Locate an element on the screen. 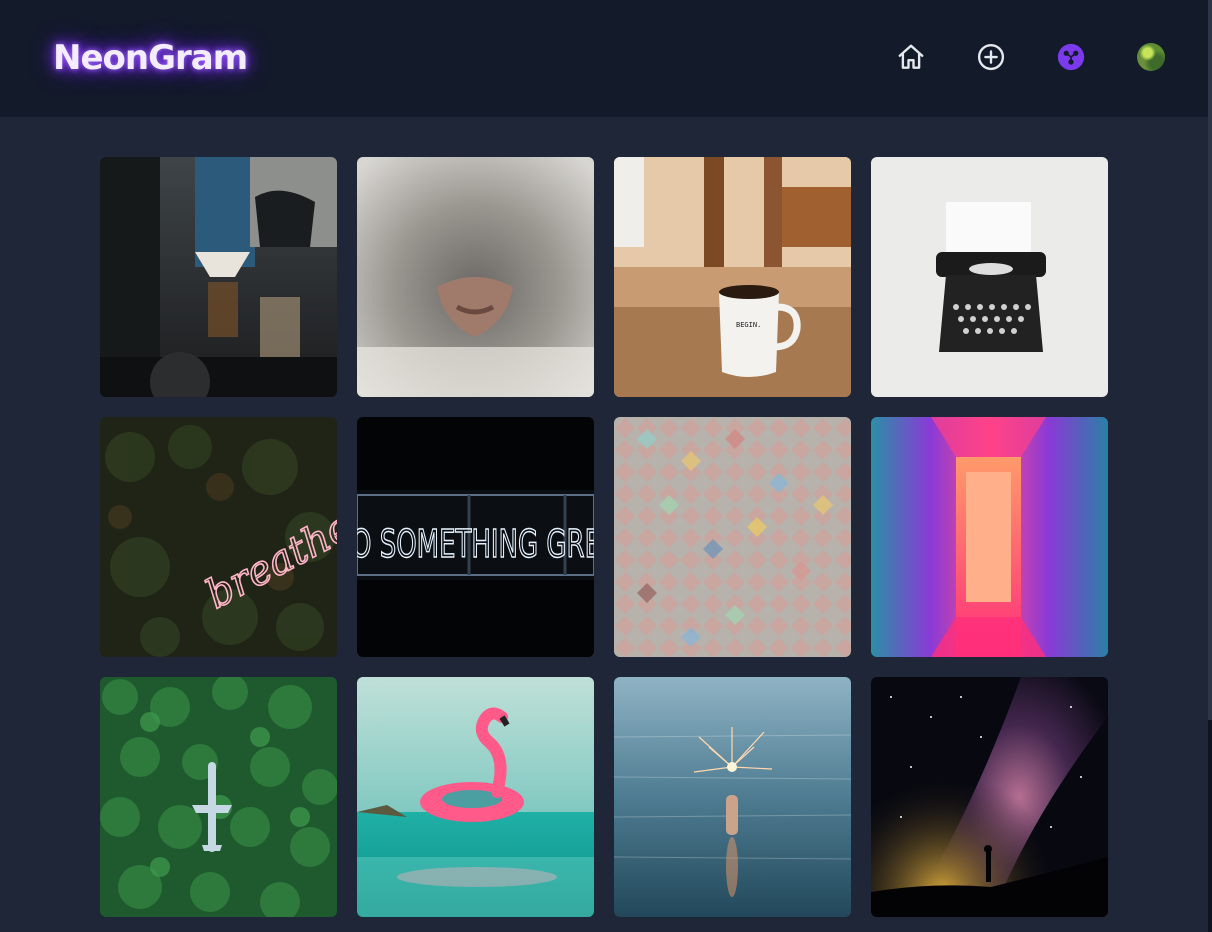 The width and height of the screenshot is (1212, 932). photo-tile-flamingo-float is located at coordinates (475, 797).